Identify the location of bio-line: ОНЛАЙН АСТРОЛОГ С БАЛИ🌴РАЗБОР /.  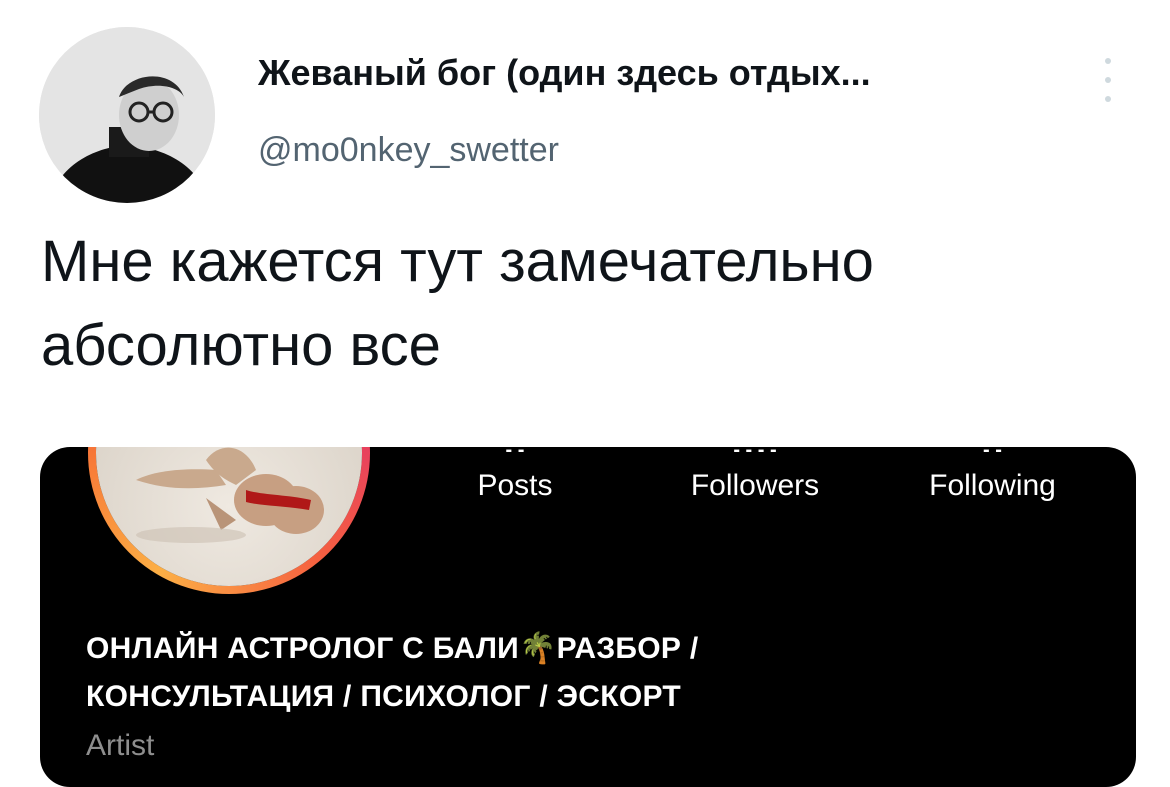
(392, 648).